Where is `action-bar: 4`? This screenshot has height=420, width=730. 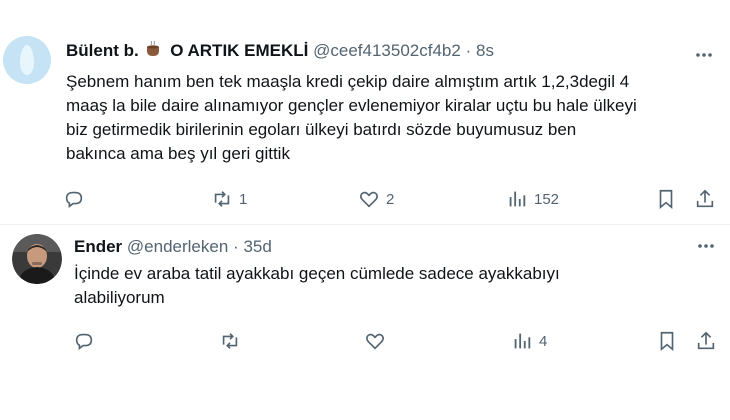
action-bar: 4 is located at coordinates (365, 342).